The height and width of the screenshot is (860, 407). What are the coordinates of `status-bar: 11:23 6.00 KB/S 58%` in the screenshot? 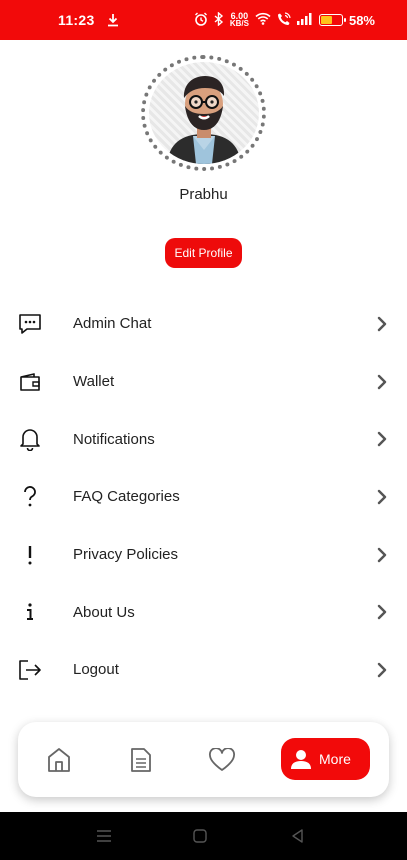 It's located at (203, 20).